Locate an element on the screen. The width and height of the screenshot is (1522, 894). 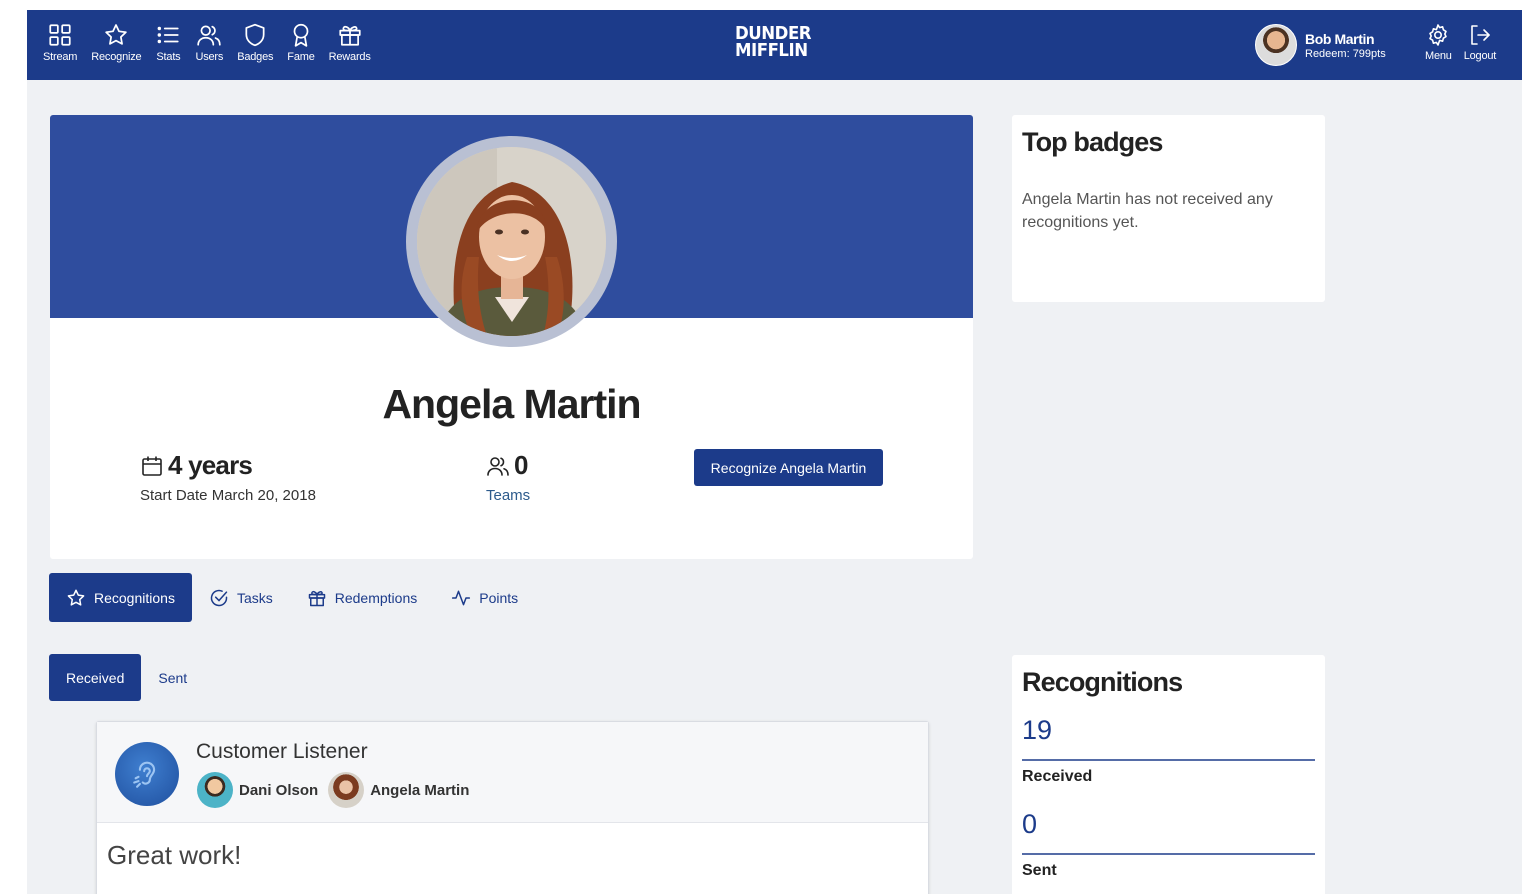
award-icon is located at coordinates (301, 35).